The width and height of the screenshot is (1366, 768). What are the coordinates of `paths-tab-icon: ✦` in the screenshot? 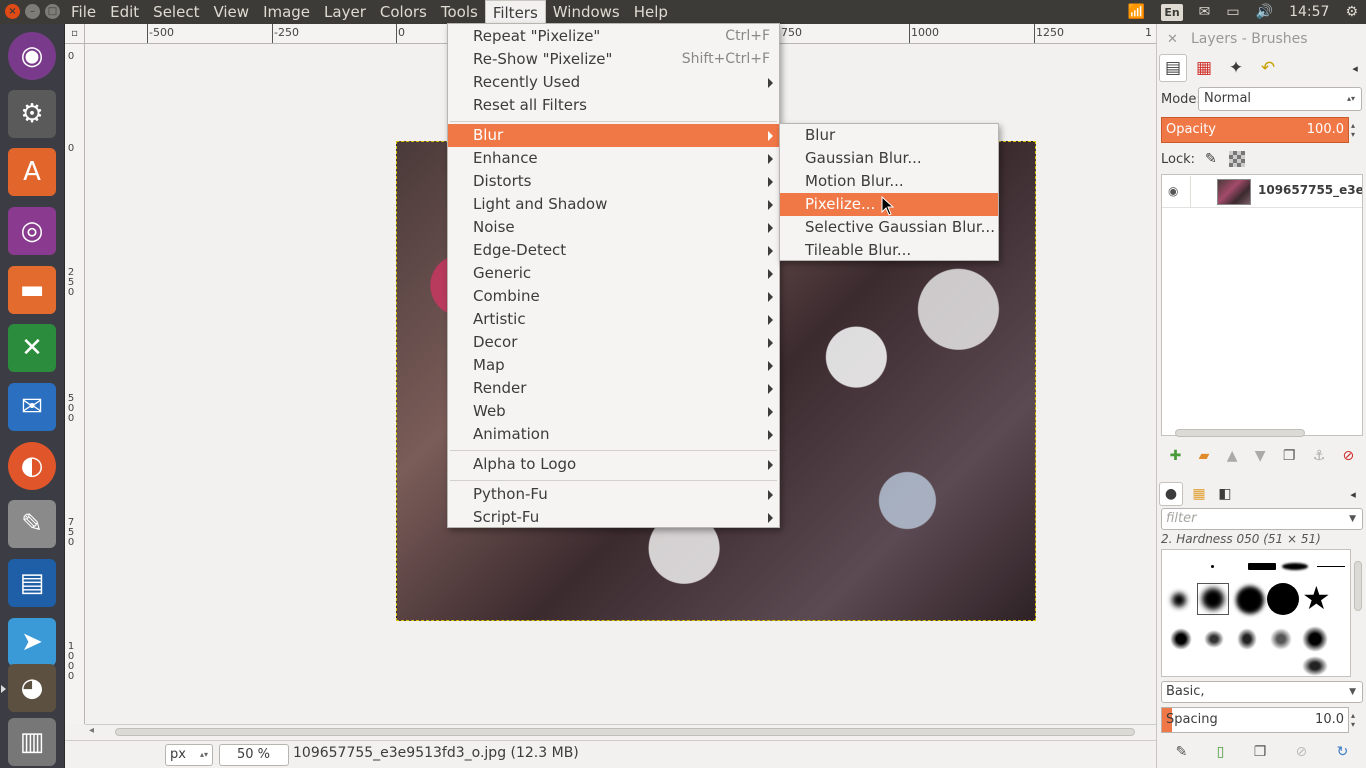 It's located at (1236, 68).